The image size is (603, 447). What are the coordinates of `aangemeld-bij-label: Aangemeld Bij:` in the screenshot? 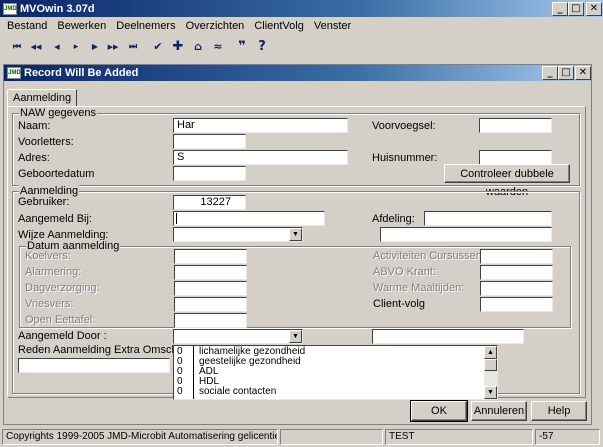 It's located at (55, 219).